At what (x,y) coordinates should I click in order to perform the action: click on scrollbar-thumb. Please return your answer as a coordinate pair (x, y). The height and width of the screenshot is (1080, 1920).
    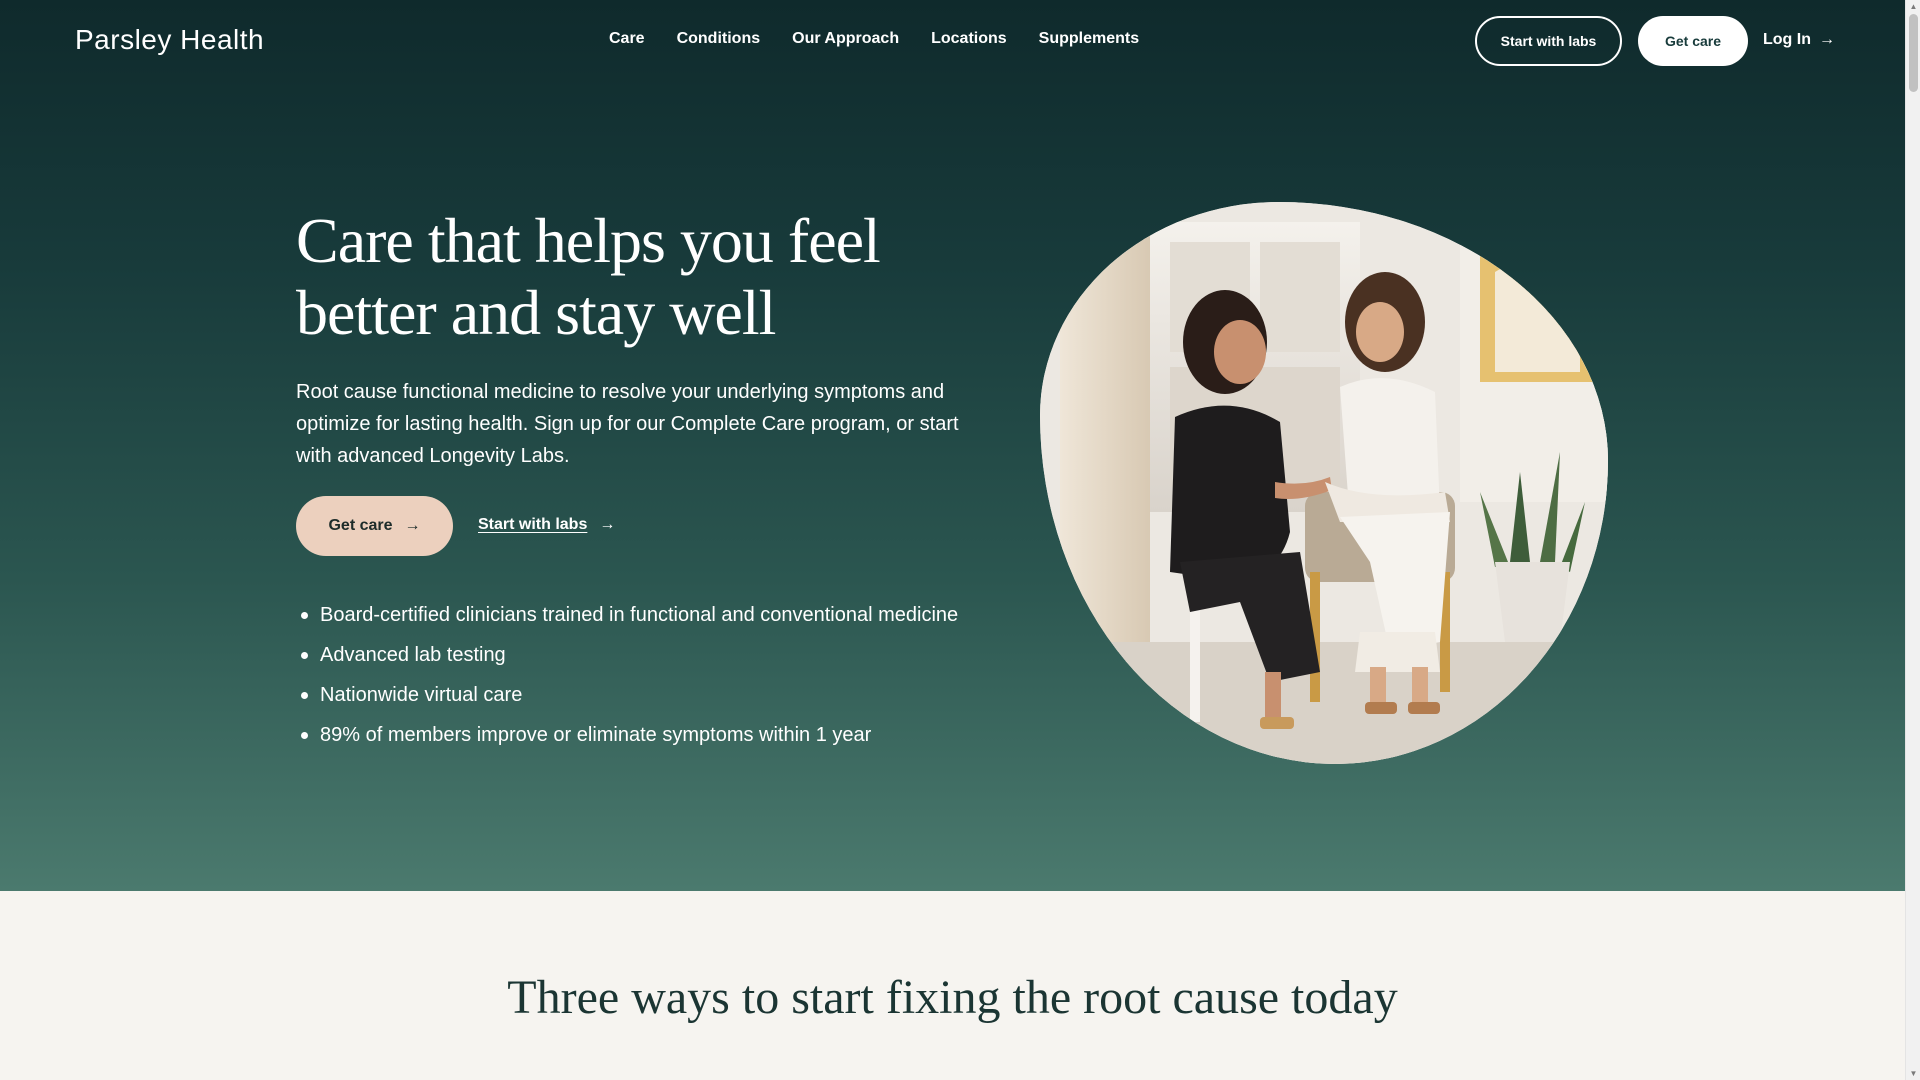
    Looking at the image, I should click on (1913, 53).